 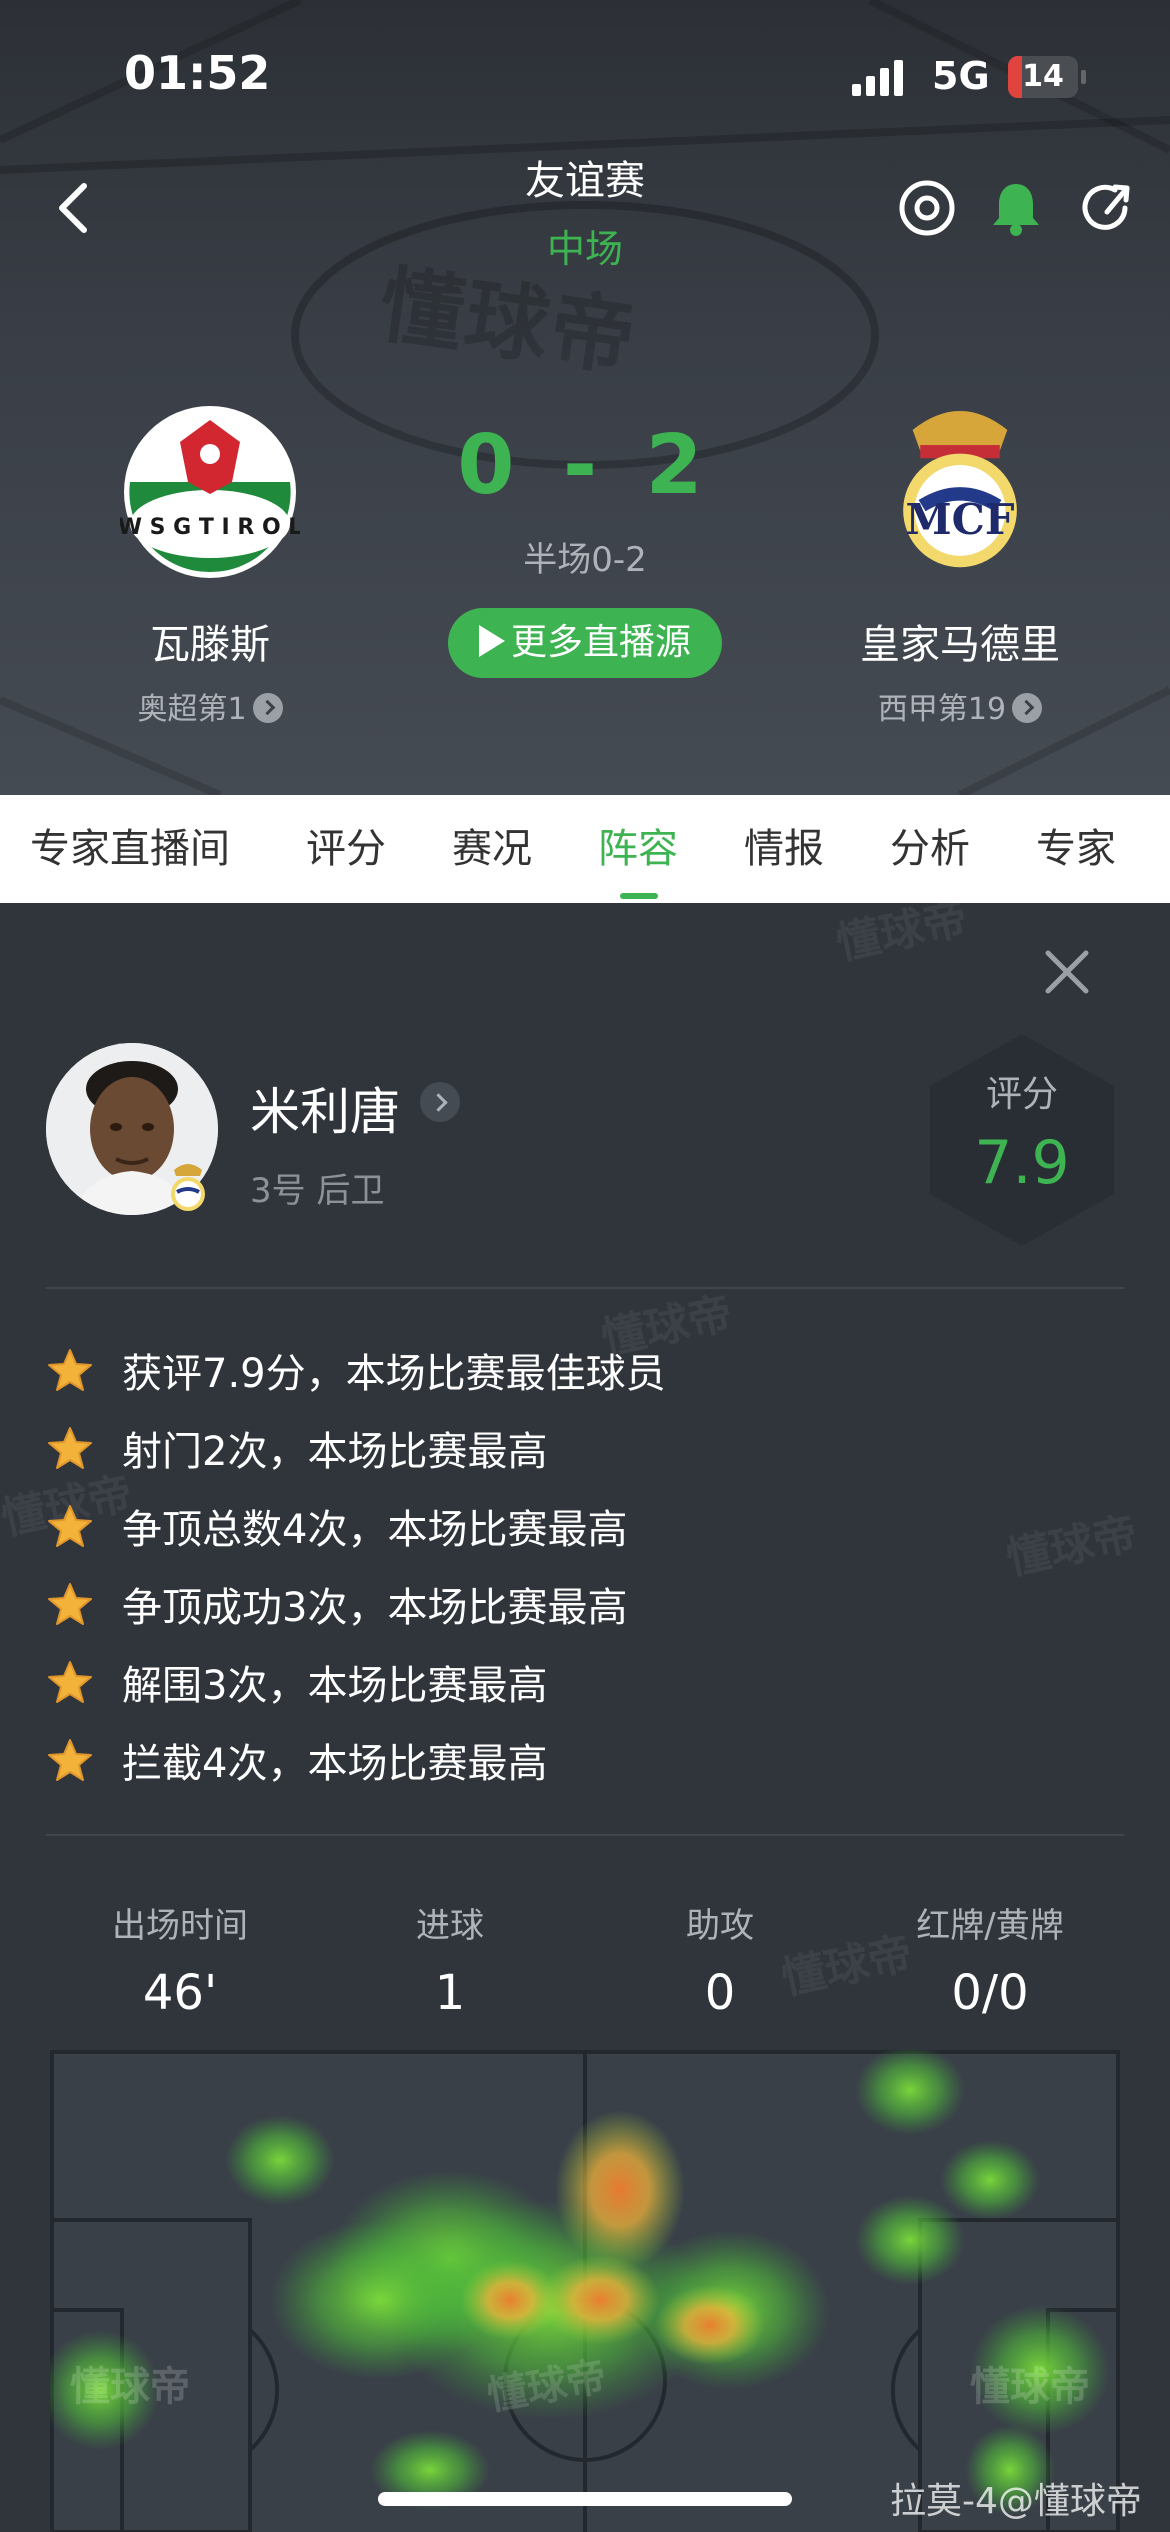 I want to click on score: 0 - 2, so click(x=585, y=465).